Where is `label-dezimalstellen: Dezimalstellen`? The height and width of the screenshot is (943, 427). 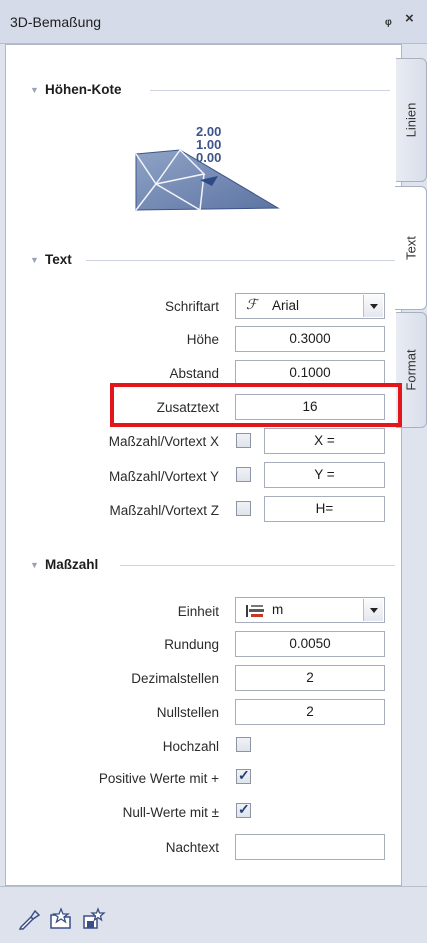 label-dezimalstellen: Dezimalstellen is located at coordinates (175, 678).